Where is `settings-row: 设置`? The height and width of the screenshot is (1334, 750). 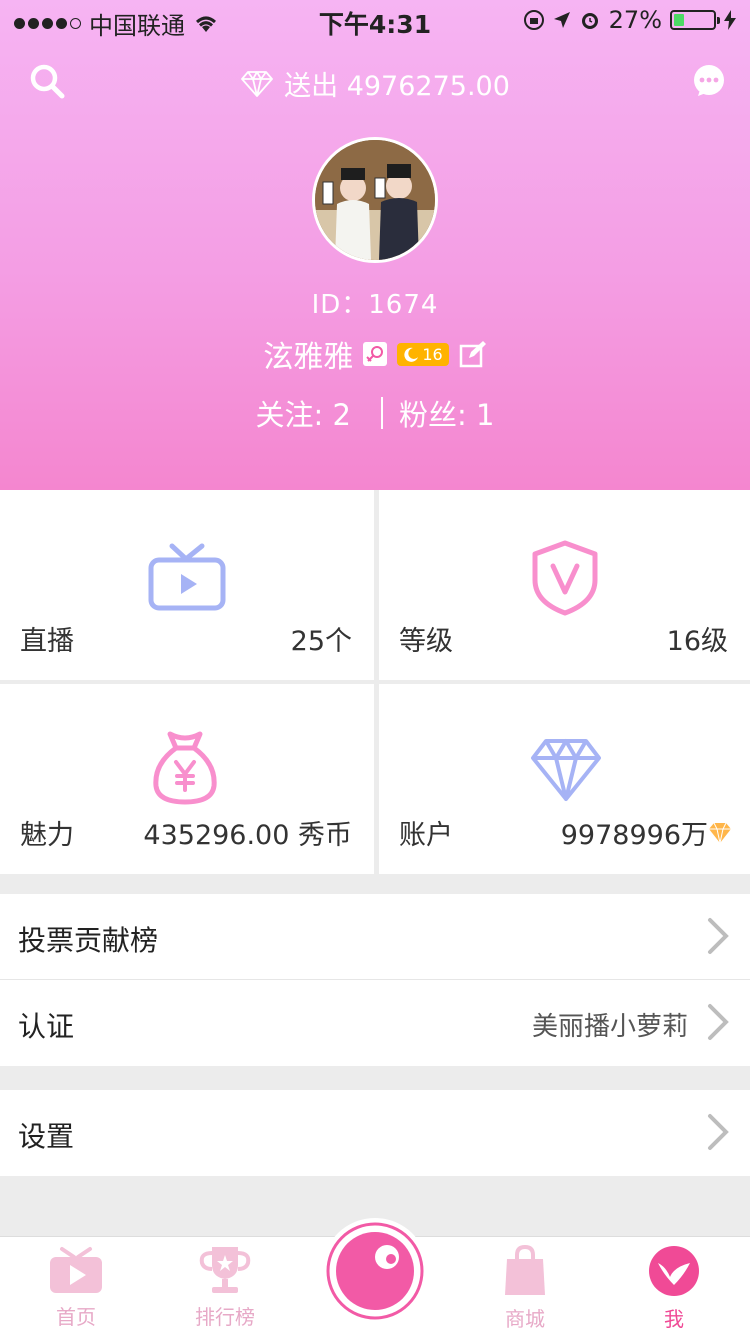 settings-row: 设置 is located at coordinates (375, 1133).